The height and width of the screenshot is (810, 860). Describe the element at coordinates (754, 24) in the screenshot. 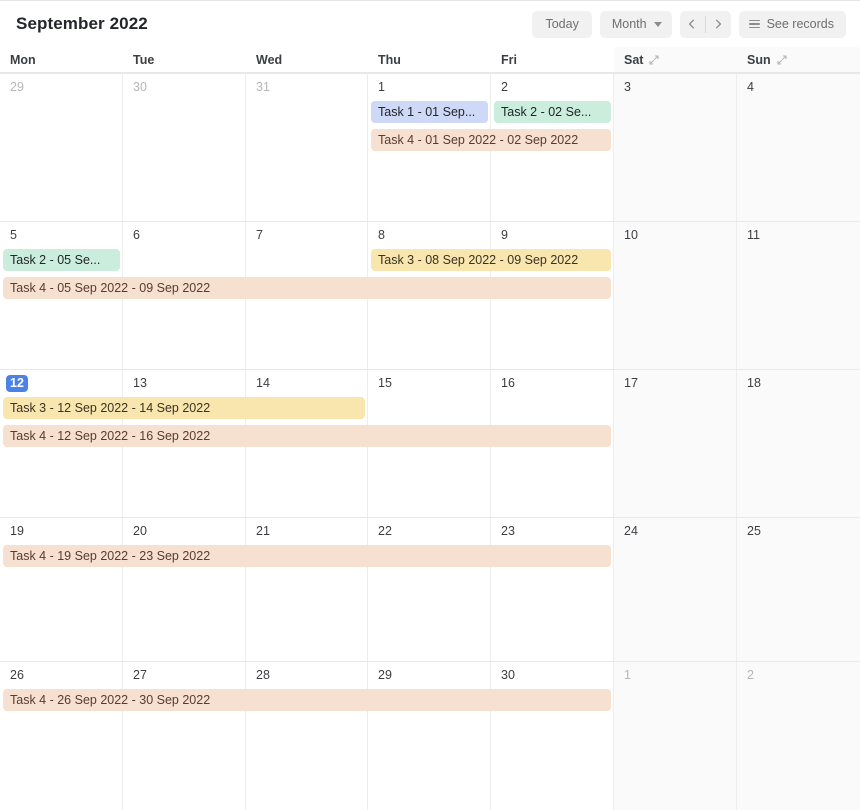

I see `list-icon` at that location.